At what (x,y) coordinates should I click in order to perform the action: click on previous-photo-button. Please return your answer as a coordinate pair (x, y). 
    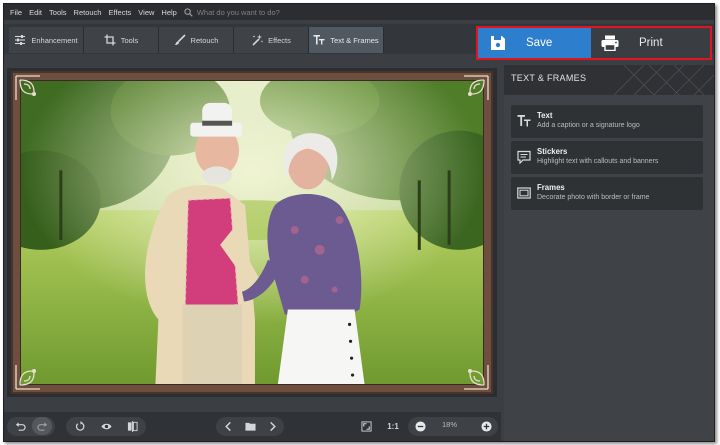
    Looking at the image, I should click on (228, 426).